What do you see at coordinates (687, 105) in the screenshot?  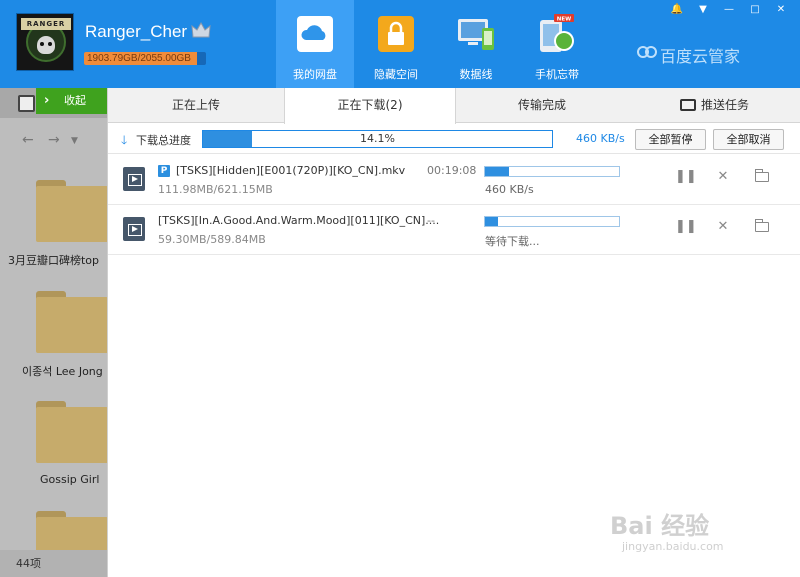 I see `push-icon` at bounding box center [687, 105].